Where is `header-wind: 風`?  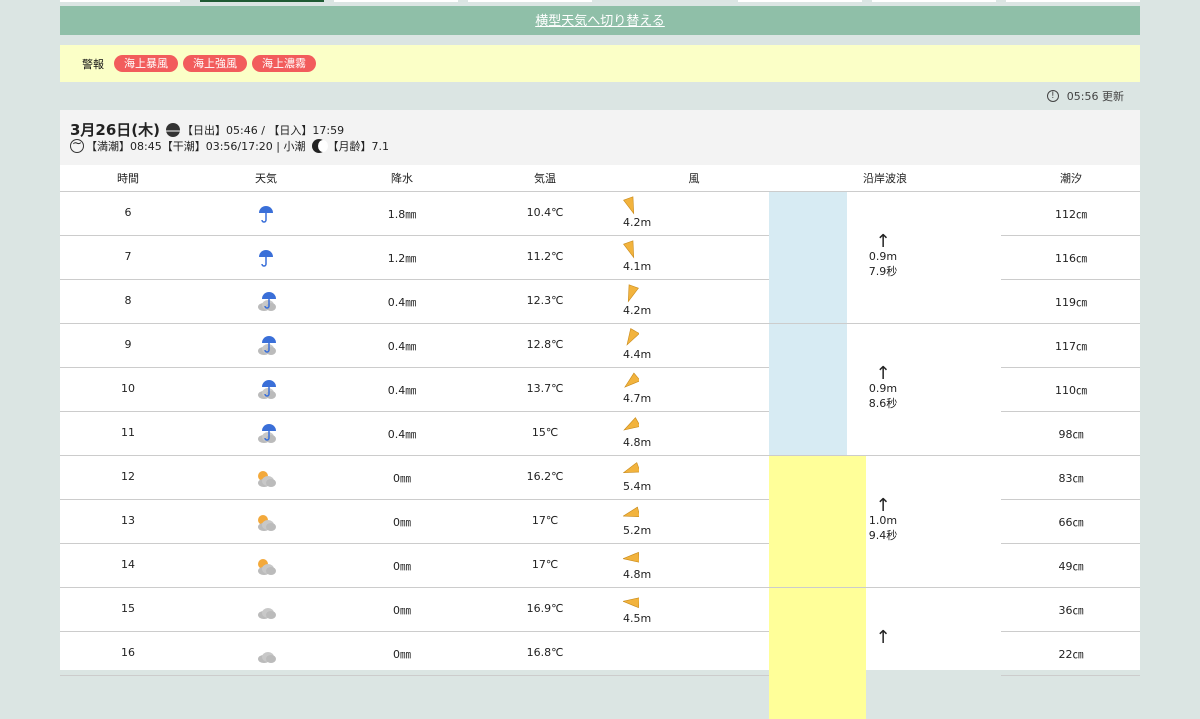
header-wind: 風 is located at coordinates (694, 178).